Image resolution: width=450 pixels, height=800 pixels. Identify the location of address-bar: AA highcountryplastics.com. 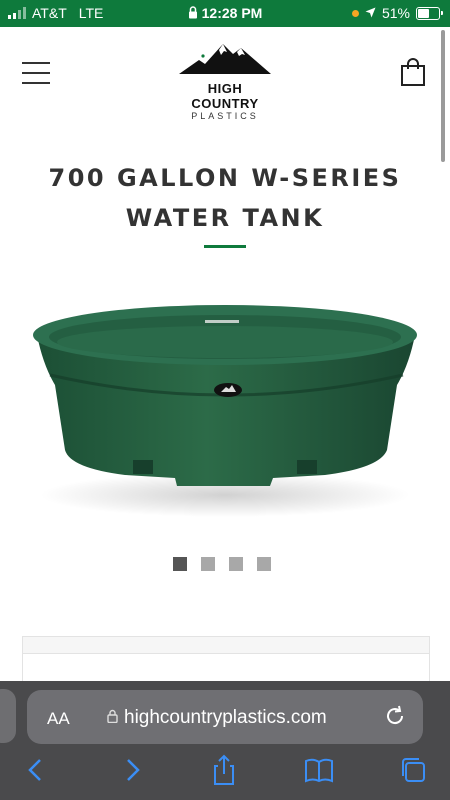
(225, 717).